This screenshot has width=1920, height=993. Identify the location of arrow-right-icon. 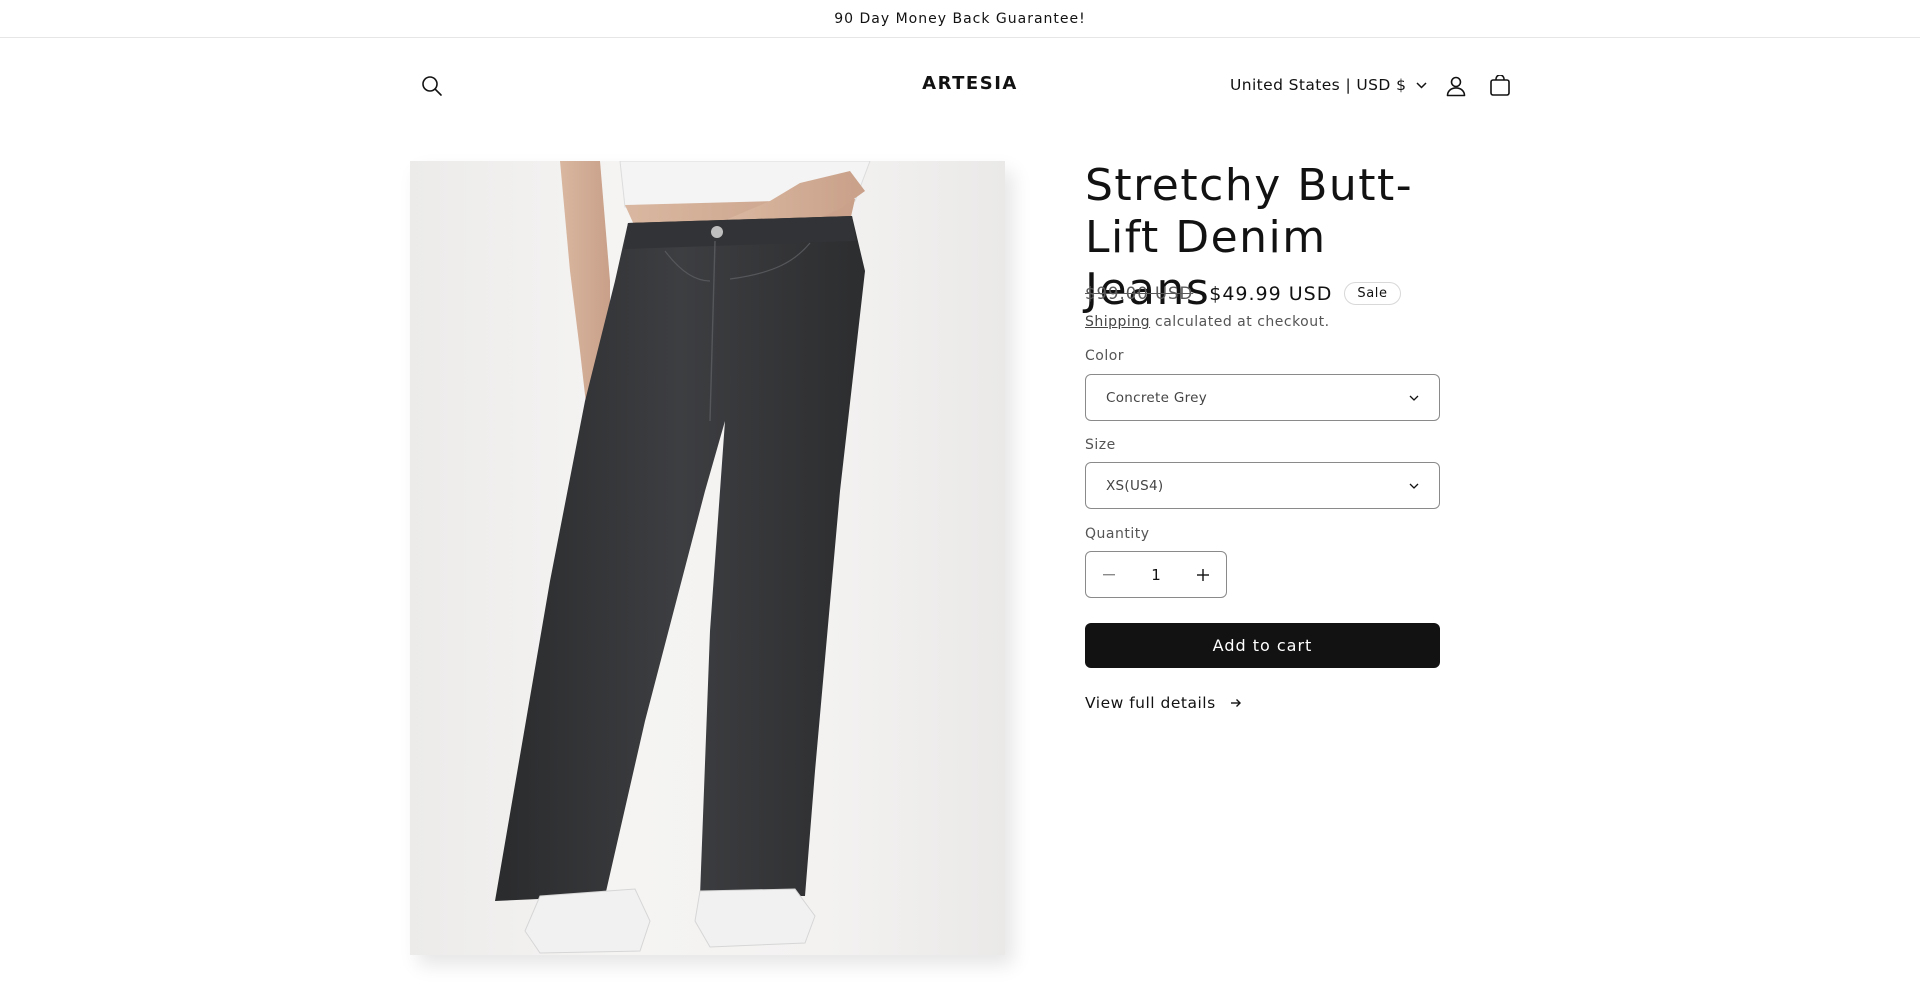
(1235, 703).